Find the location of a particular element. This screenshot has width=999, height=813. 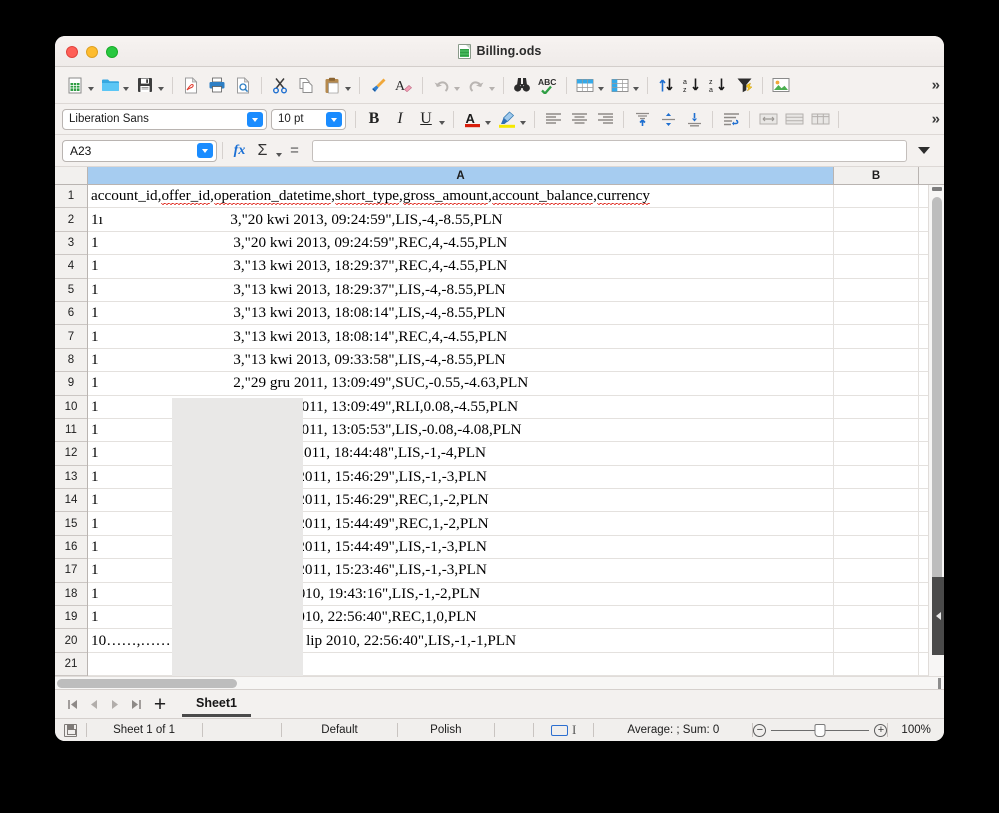

row-header: 9 is located at coordinates (71, 384).